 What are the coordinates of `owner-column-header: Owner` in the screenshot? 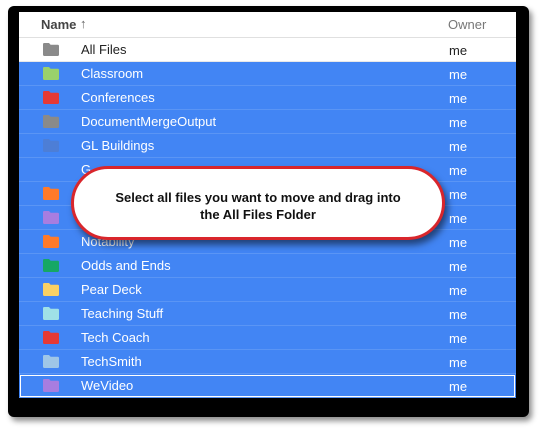 It's located at (467, 24).